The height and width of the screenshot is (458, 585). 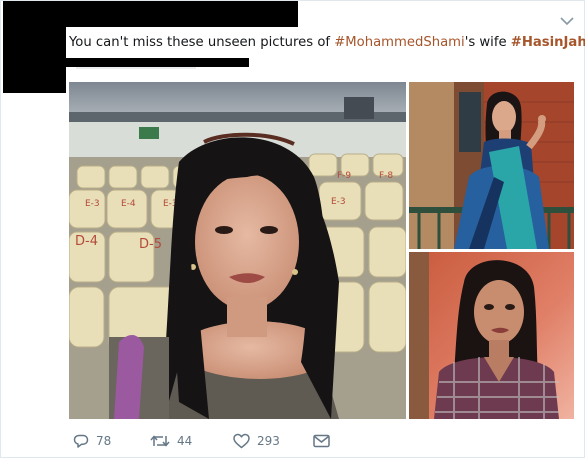 What do you see at coordinates (399, 42) in the screenshot?
I see `hashtag-mohammedshami: #MohammedShami` at bounding box center [399, 42].